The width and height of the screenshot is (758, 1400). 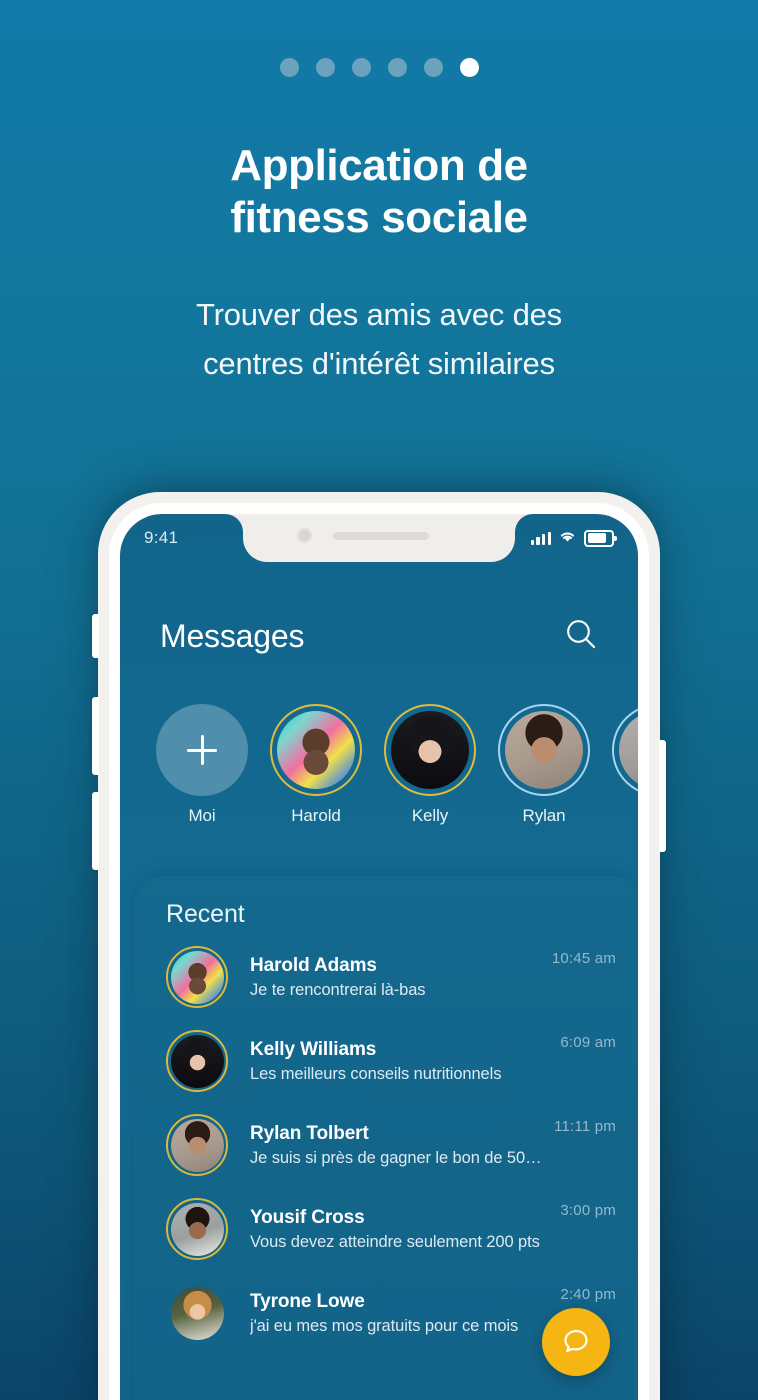 What do you see at coordinates (307, 1217) in the screenshot?
I see `message-sender-name: Yousif Cross` at bounding box center [307, 1217].